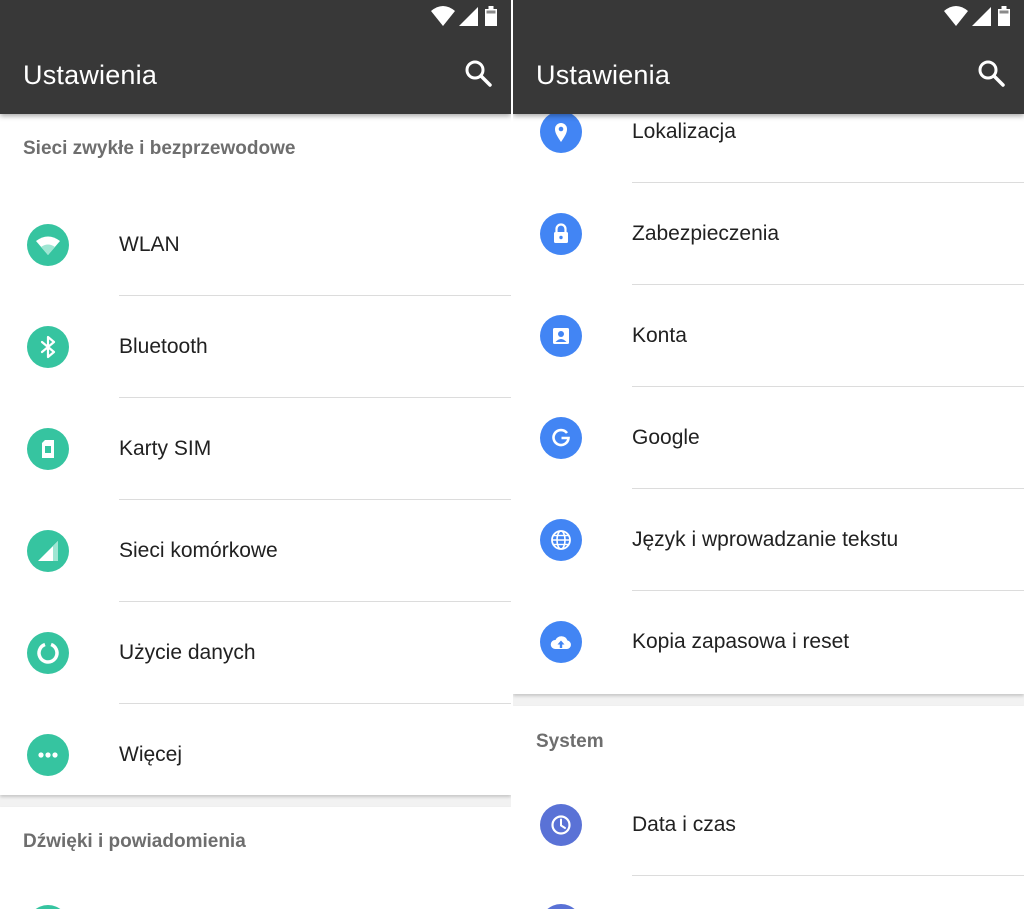 Image resolution: width=1024 pixels, height=909 pixels. Describe the element at coordinates (659, 335) in the screenshot. I see `item-label: Konta` at that location.